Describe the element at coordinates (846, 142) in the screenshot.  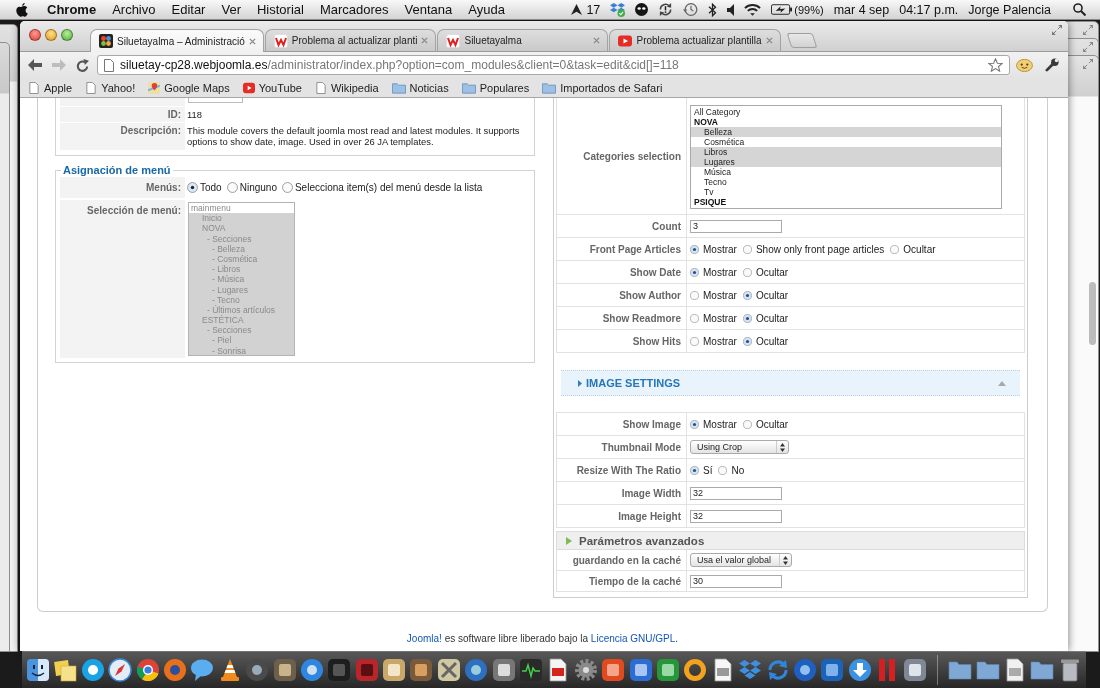
I see `list-option: Cosmética` at that location.